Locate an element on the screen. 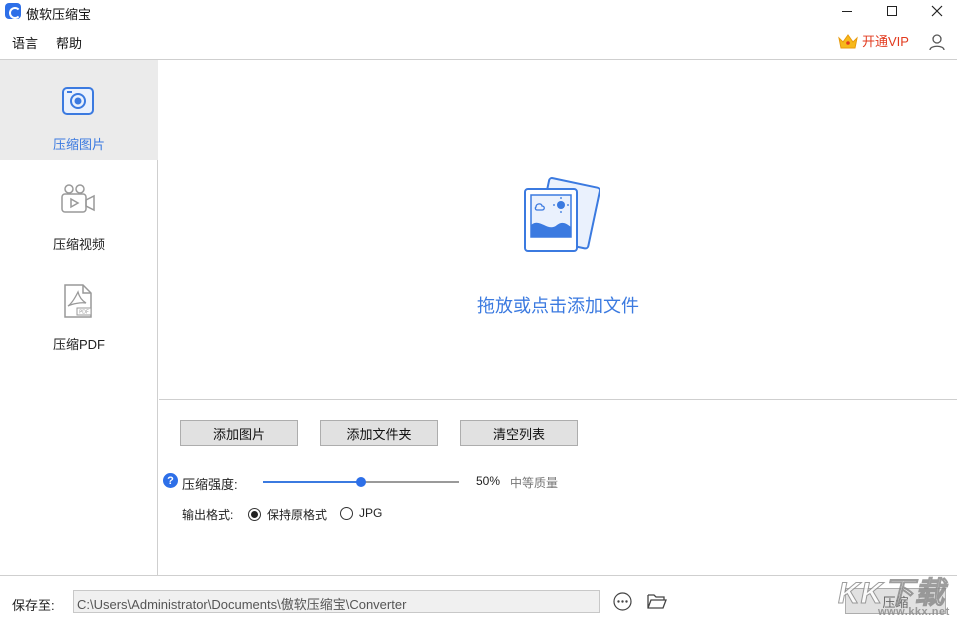 The height and width of the screenshot is (622, 957). radio-selected-dot is located at coordinates (254, 514).